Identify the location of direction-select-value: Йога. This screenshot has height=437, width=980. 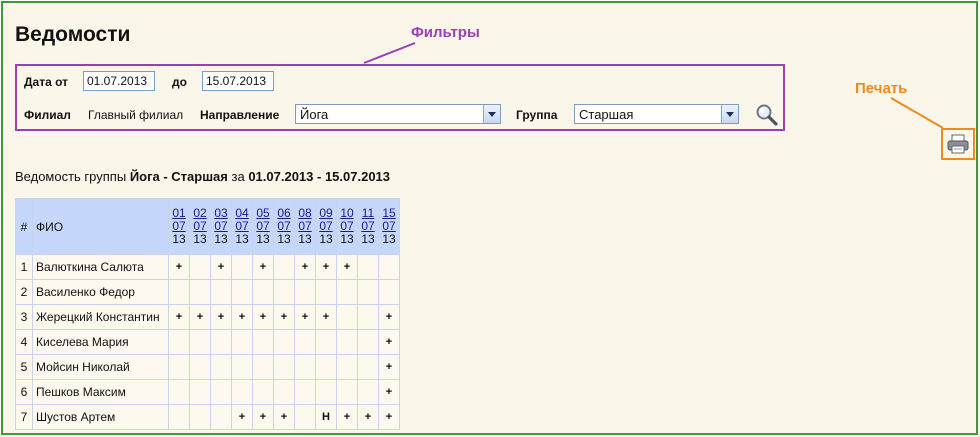
(314, 114).